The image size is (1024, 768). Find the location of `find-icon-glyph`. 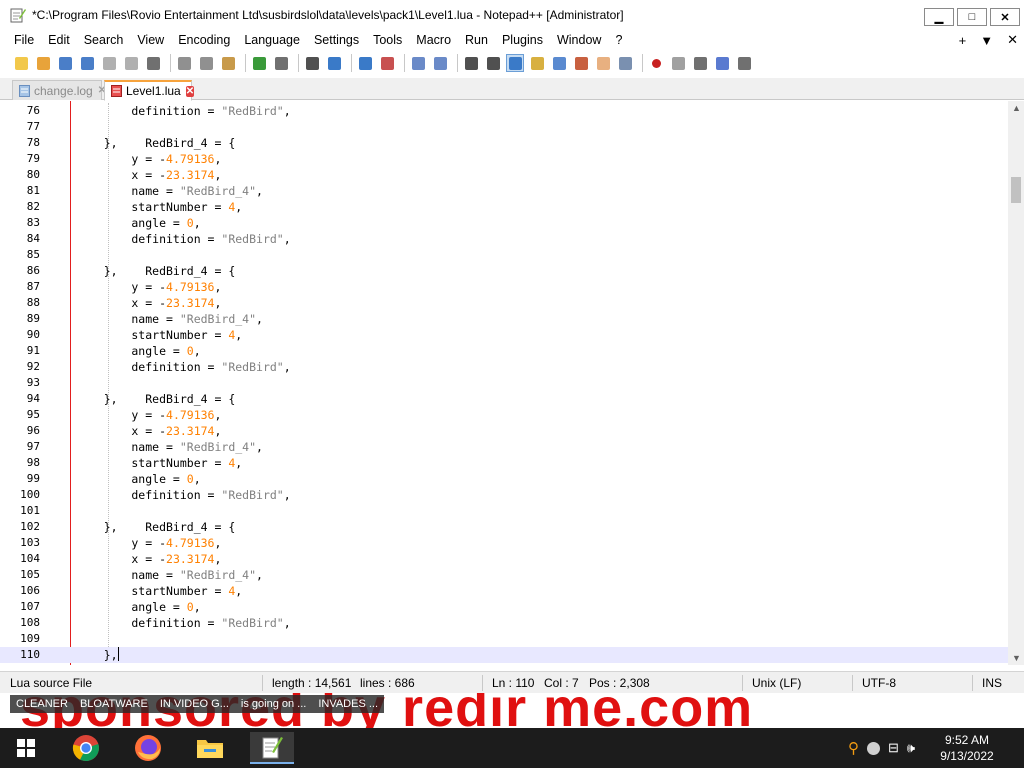

find-icon-glyph is located at coordinates (312, 63).